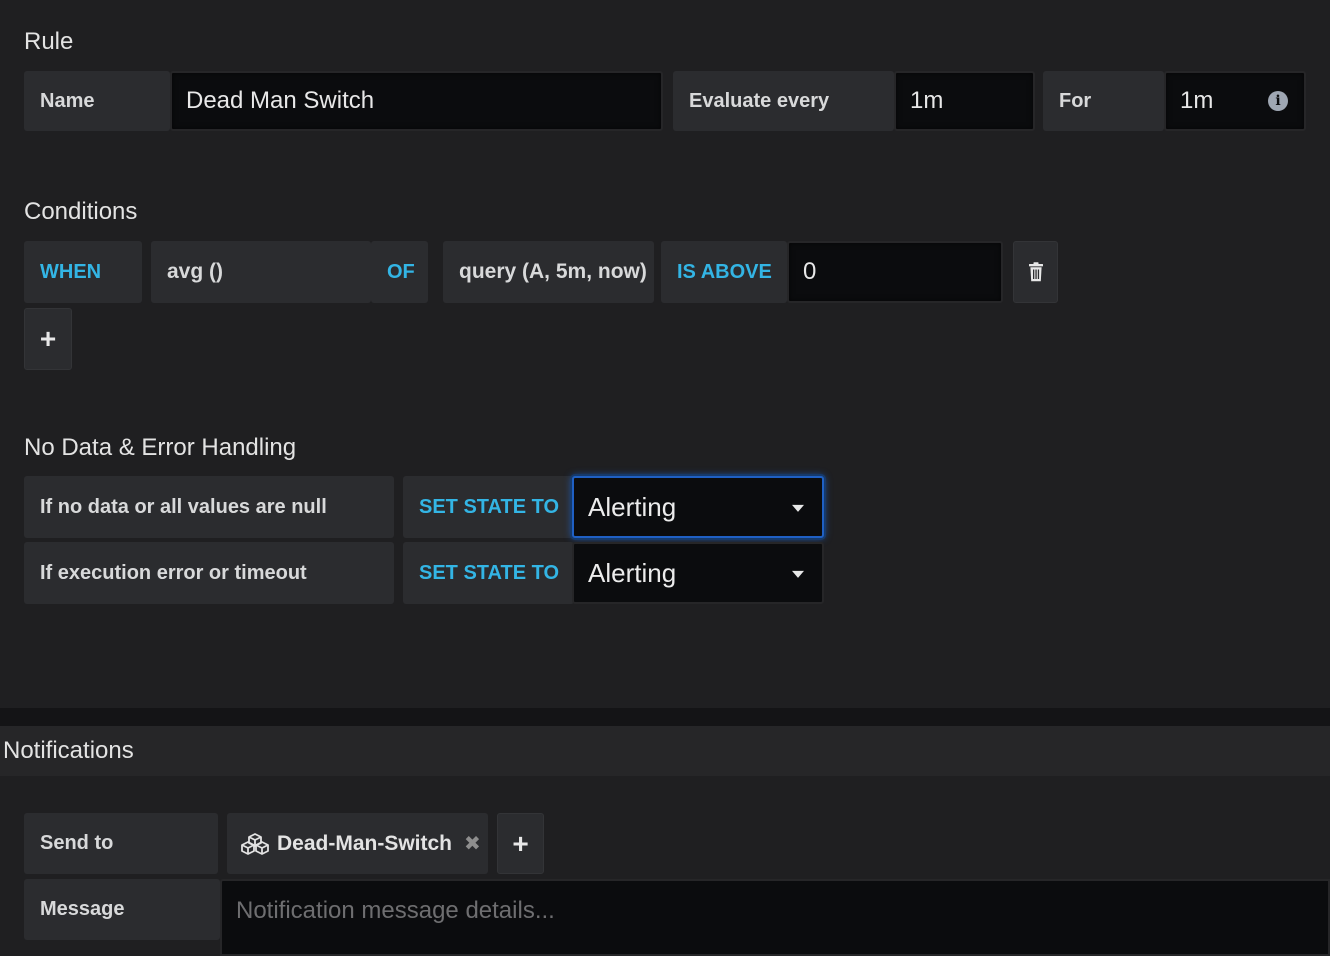 The width and height of the screenshot is (1330, 956). Describe the element at coordinates (698, 573) in the screenshot. I see `exec-error-state-select: Alerting` at that location.